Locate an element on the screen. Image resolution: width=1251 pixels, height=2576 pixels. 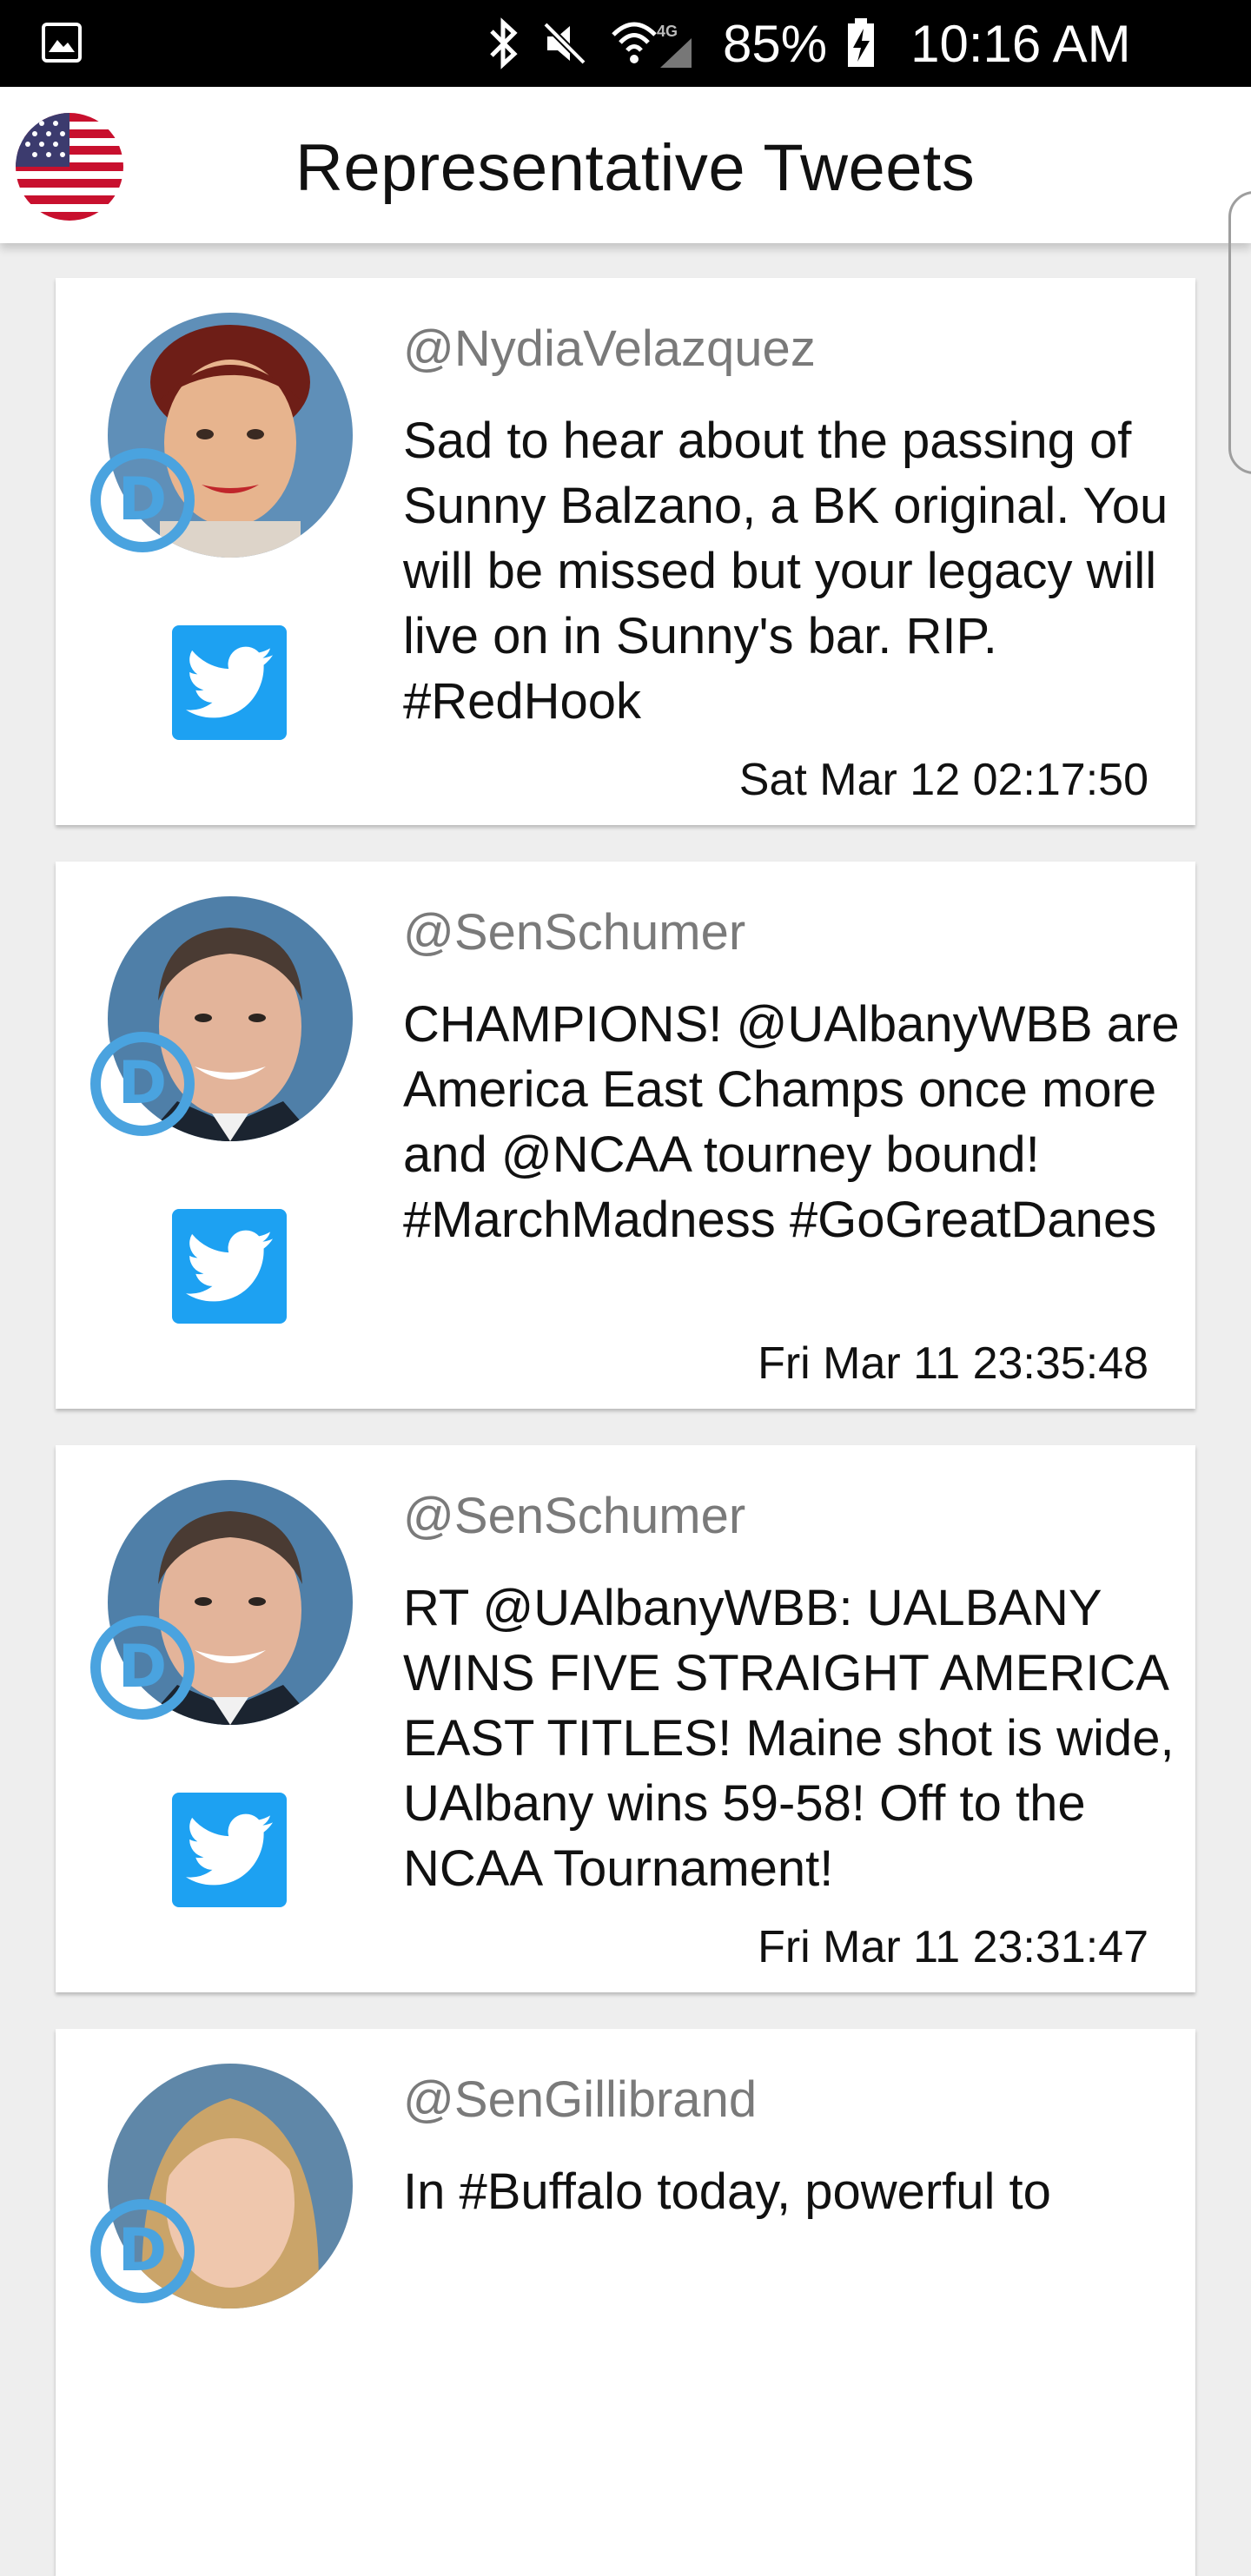
mute-icon is located at coordinates (564, 44).